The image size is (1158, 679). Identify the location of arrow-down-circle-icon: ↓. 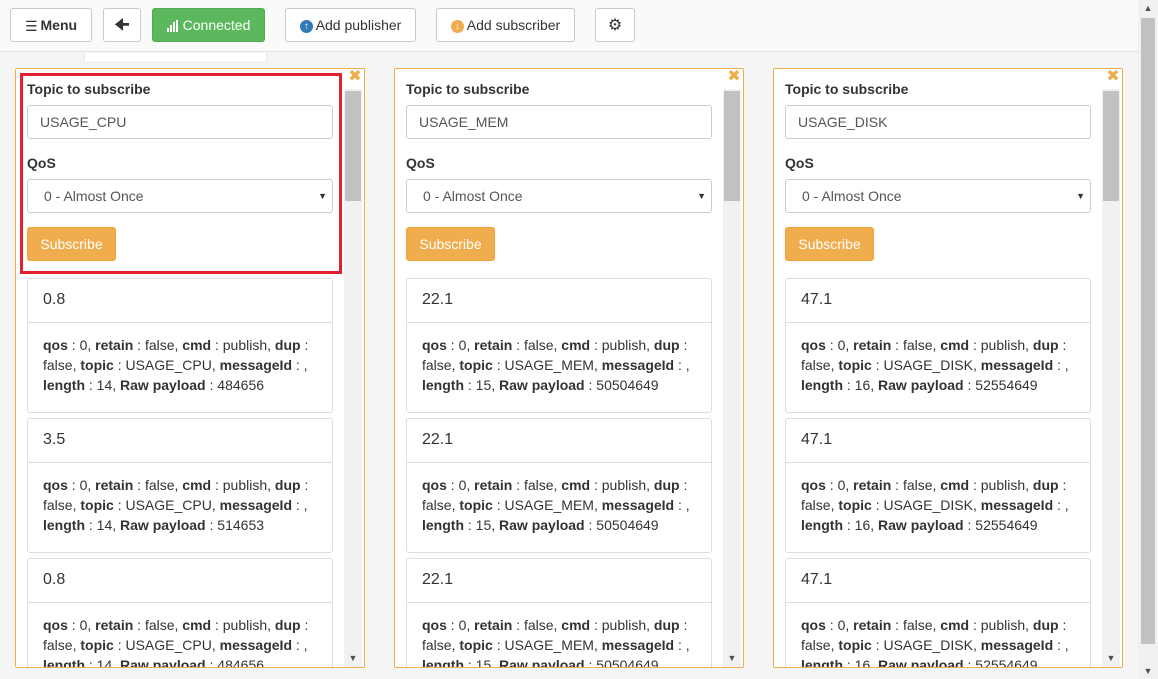
(457, 26).